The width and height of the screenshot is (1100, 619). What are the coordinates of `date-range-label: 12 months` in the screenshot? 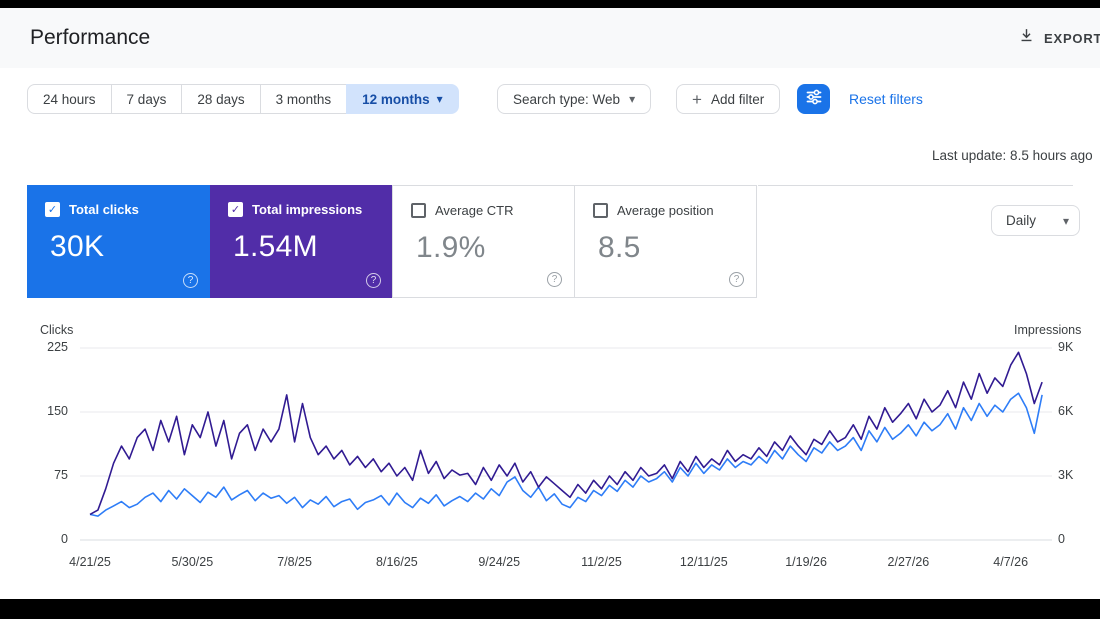 It's located at (396, 99).